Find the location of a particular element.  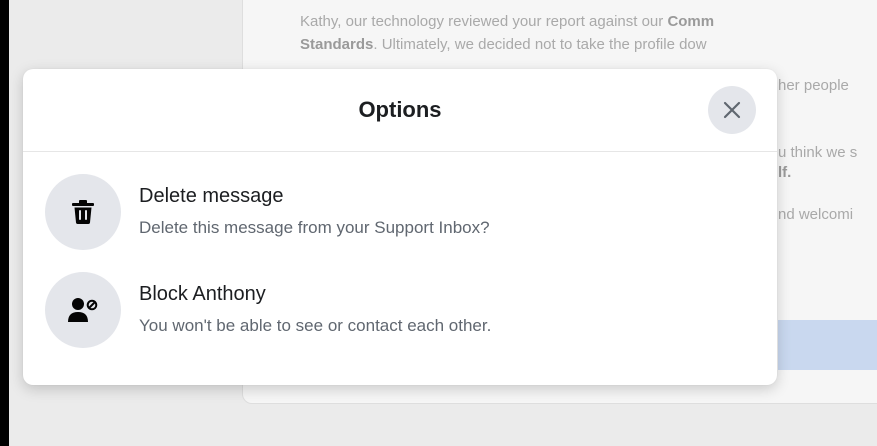

block-option-title: Block Anthony is located at coordinates (202, 294).